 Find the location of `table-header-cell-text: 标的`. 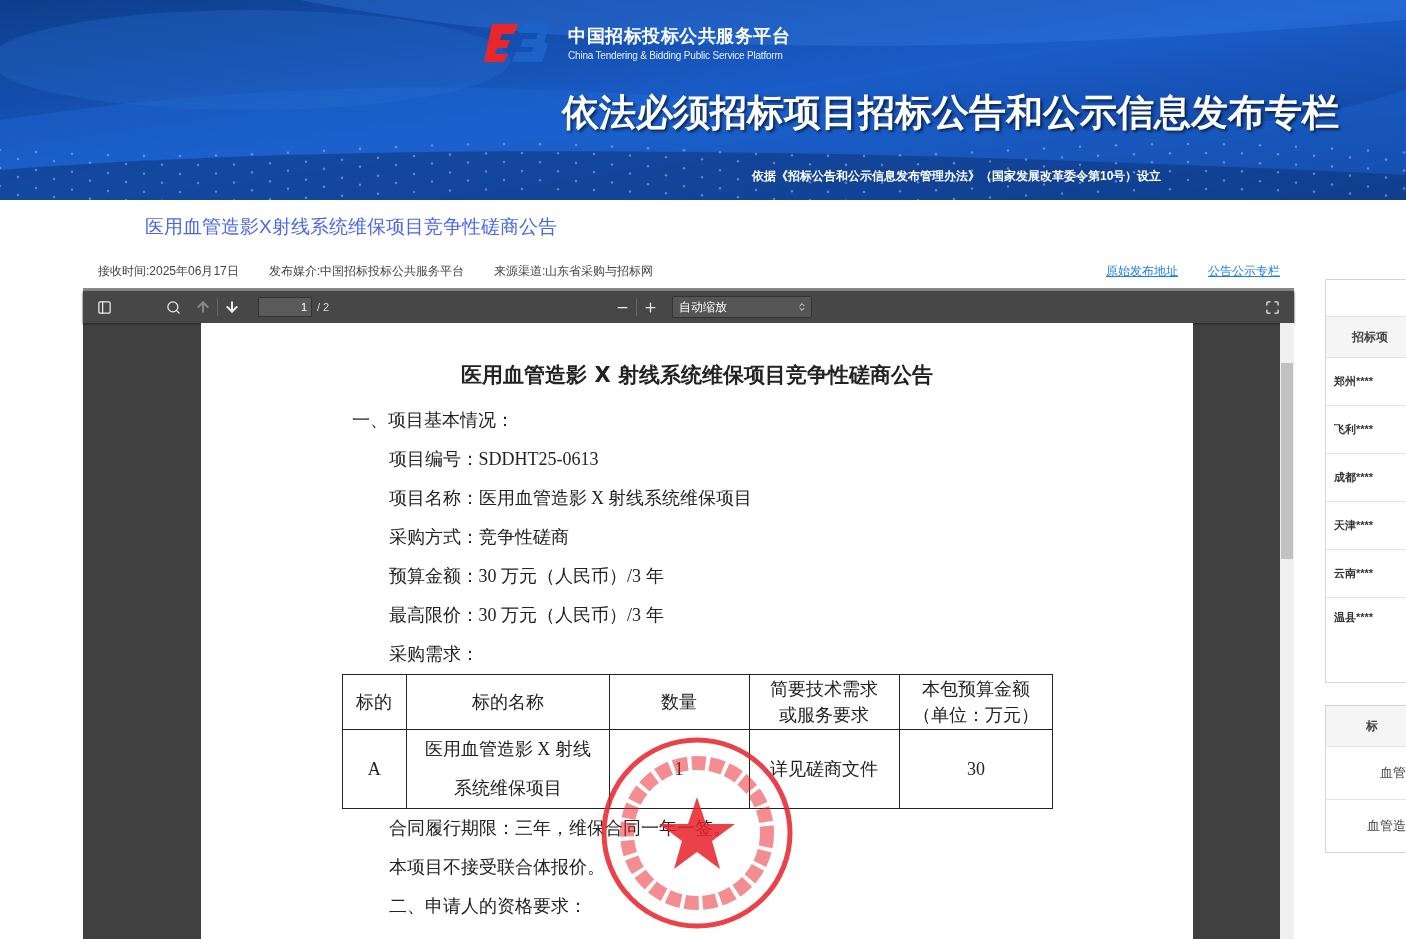

table-header-cell-text: 标的 is located at coordinates (374, 702).